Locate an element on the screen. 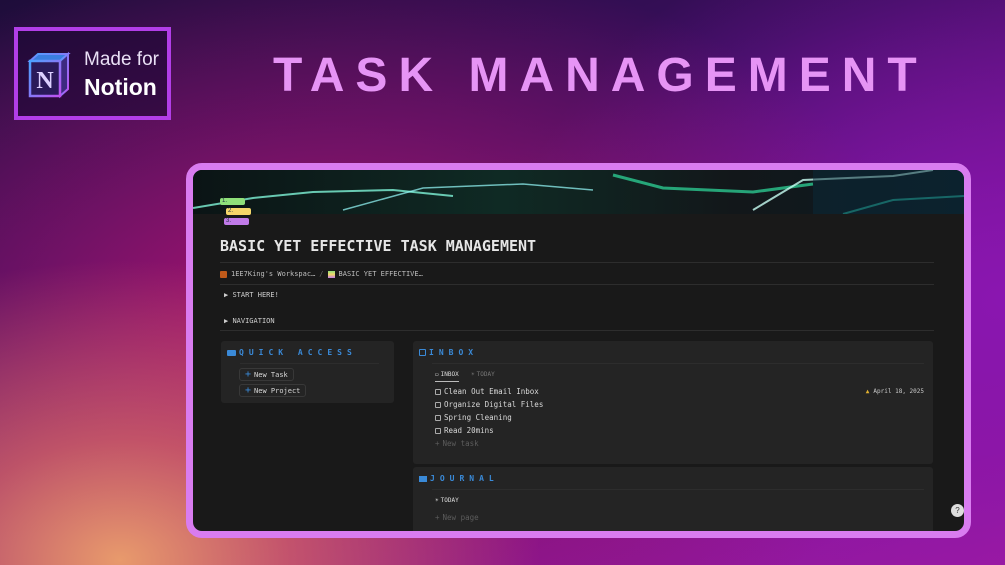  view-label: TODAY is located at coordinates (449, 500).